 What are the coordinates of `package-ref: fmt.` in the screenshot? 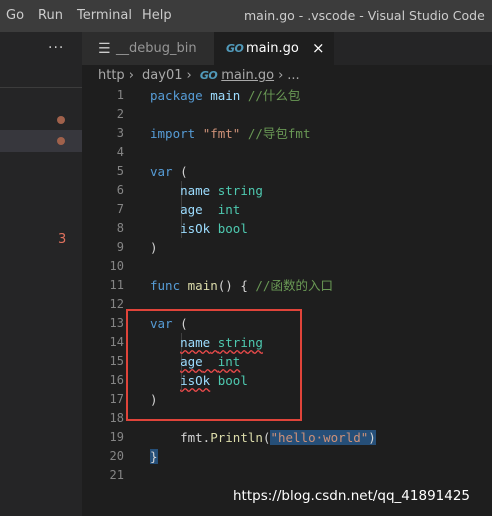 It's located at (195, 437).